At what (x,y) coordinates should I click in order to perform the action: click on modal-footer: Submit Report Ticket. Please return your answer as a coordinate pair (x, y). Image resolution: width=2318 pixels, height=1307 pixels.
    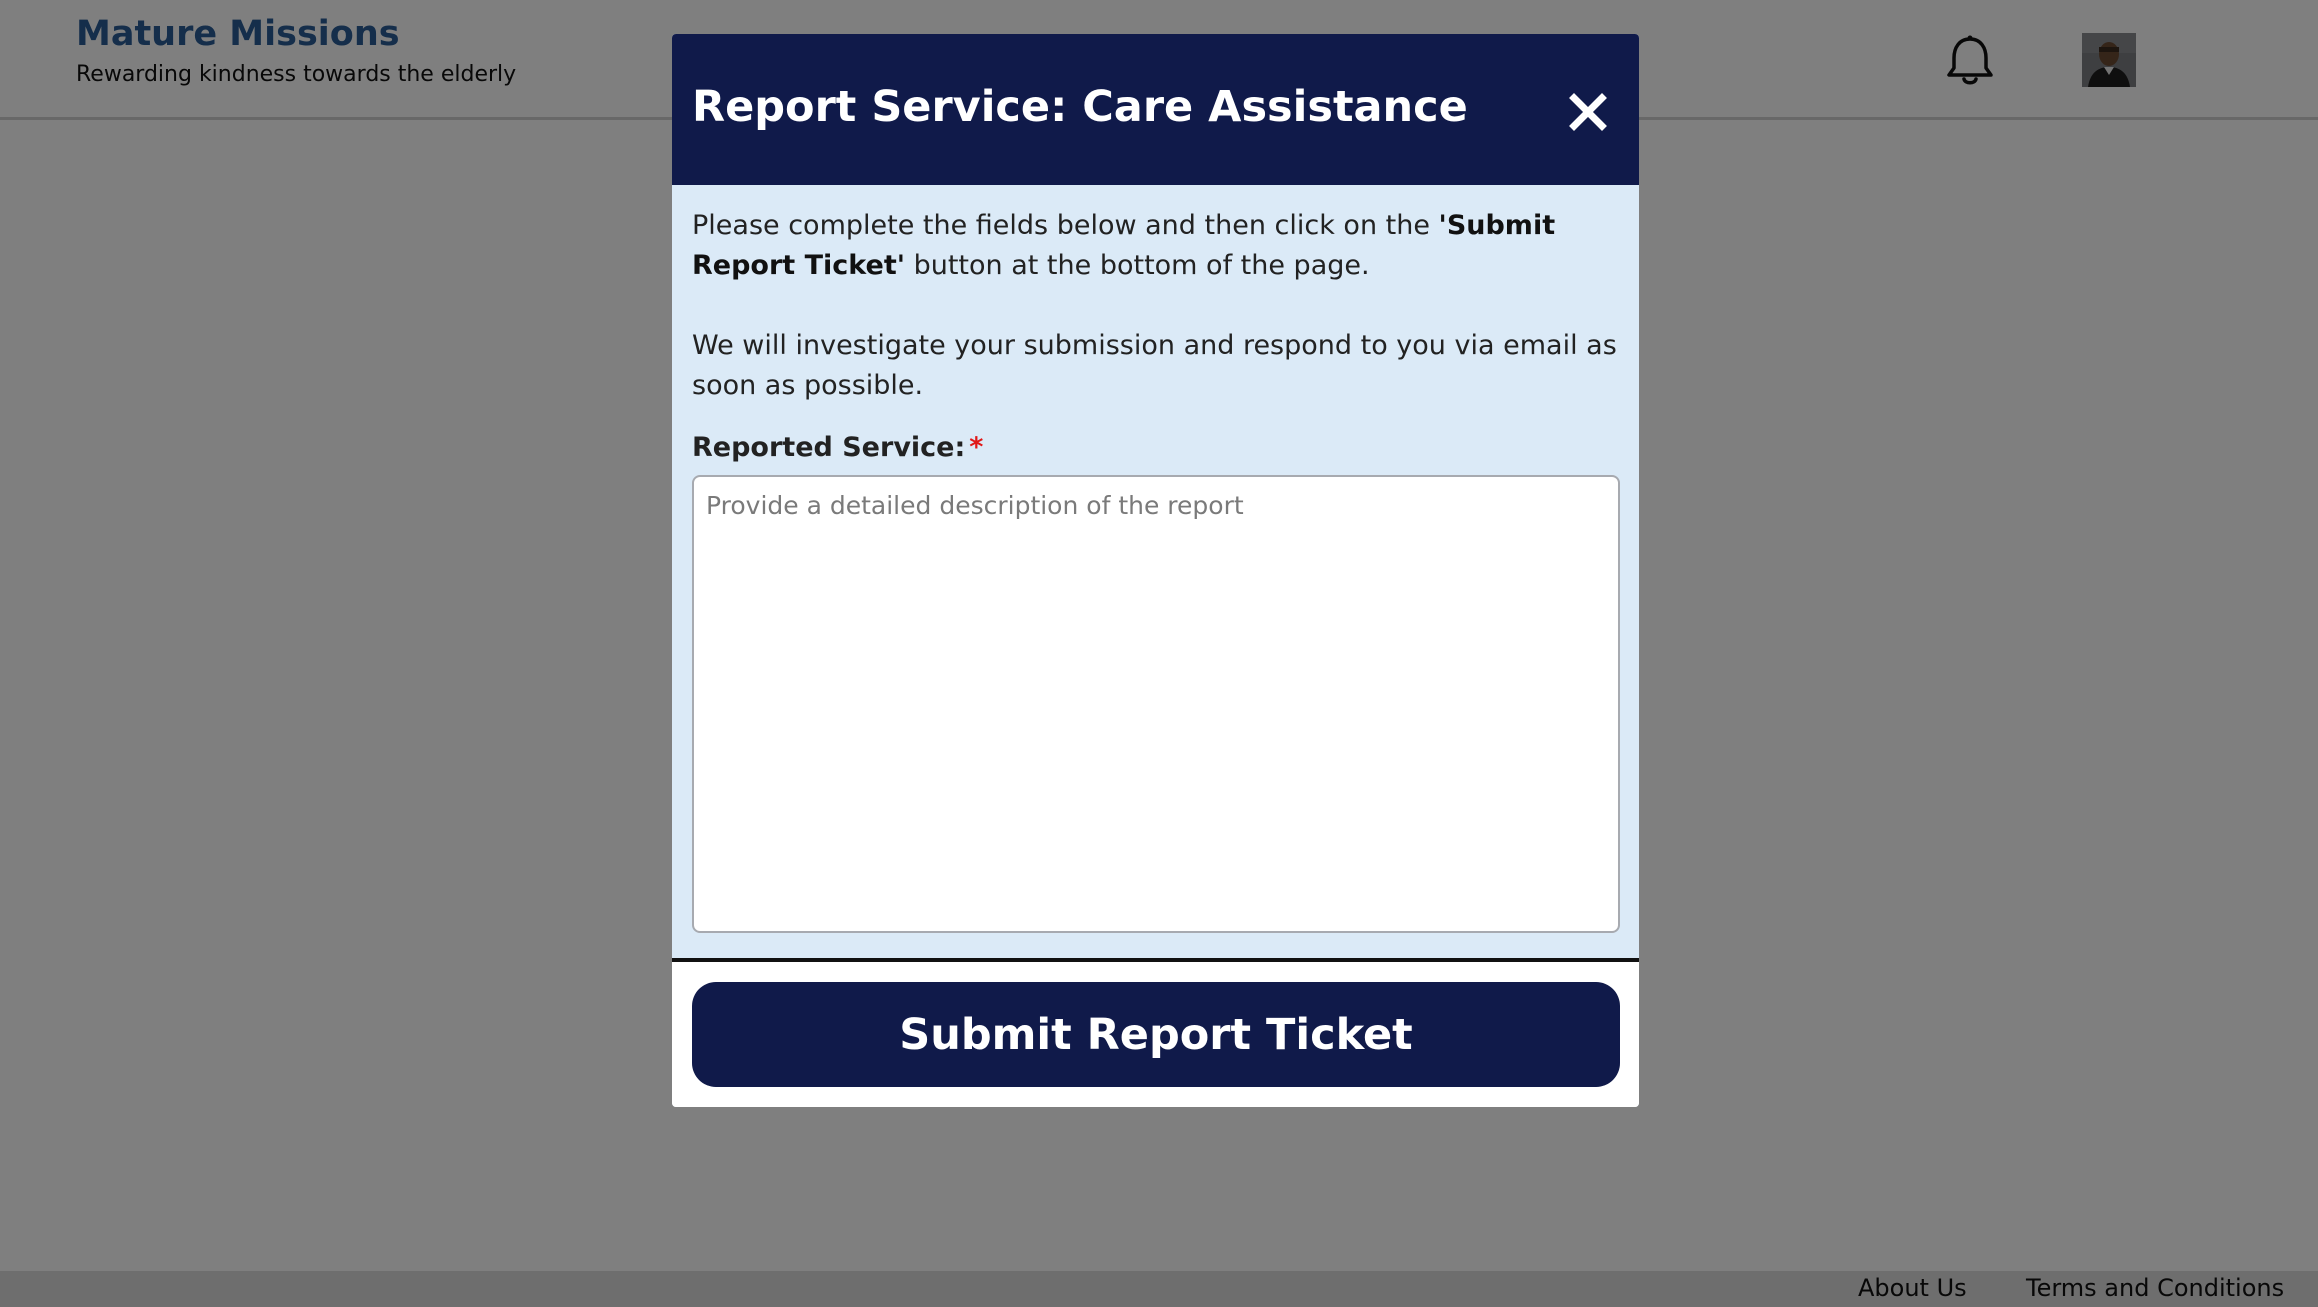
    Looking at the image, I should click on (1155, 1032).